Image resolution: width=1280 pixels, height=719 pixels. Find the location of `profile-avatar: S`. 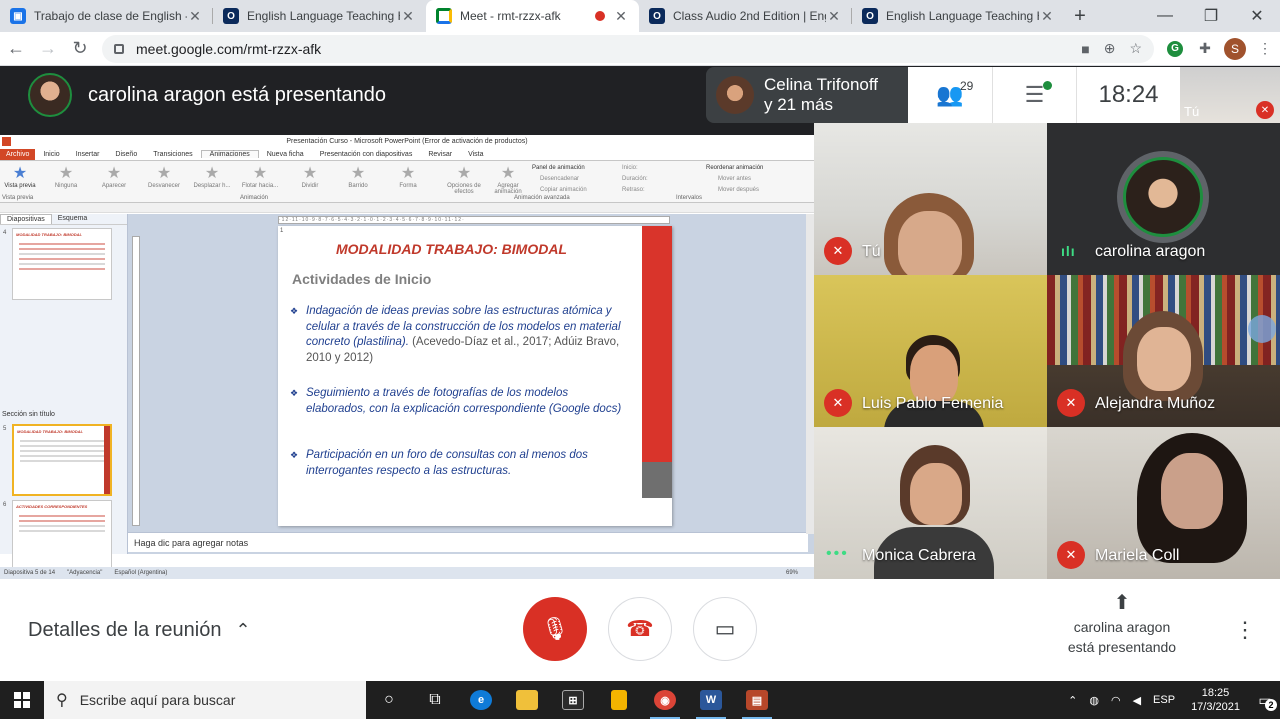

profile-avatar: S is located at coordinates (1235, 49).